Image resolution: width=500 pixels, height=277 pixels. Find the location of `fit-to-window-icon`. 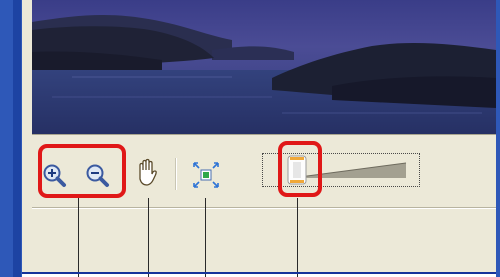

fit-to-window-icon is located at coordinates (206, 175).